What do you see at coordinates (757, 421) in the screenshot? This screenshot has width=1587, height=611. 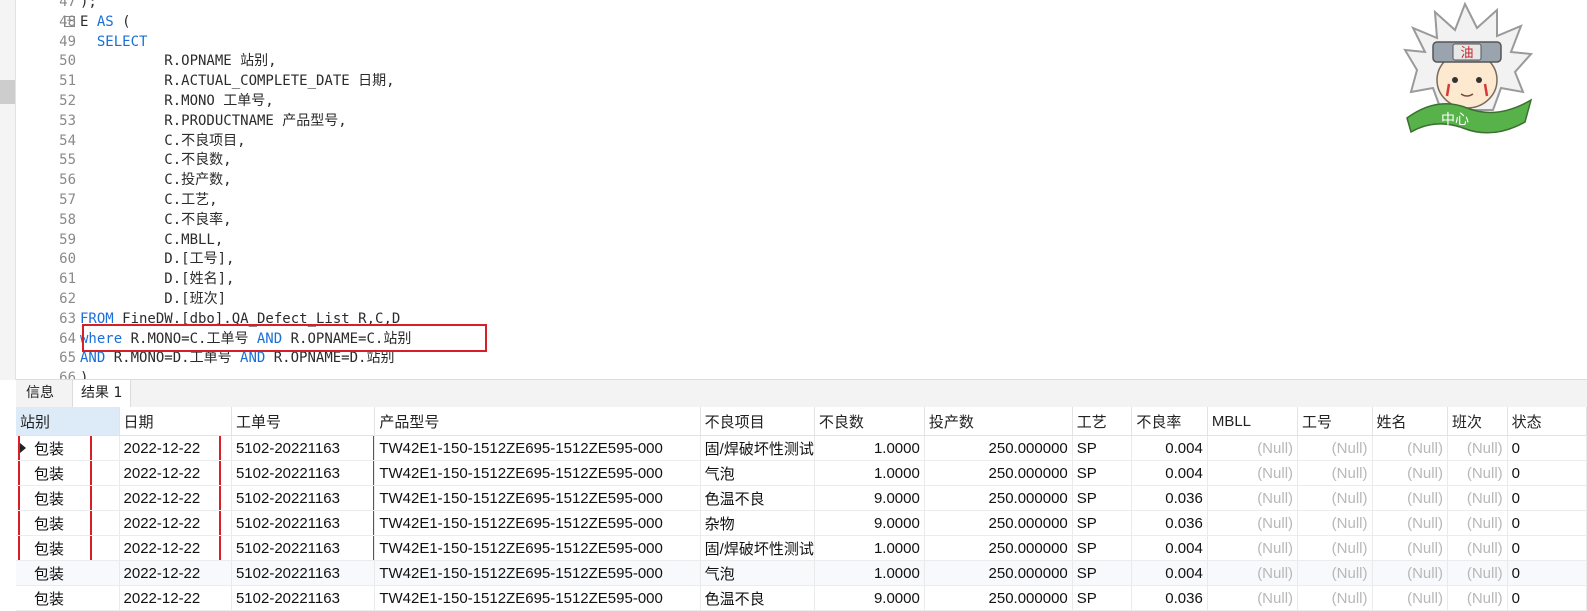 I see `column-header: 不良项目` at bounding box center [757, 421].